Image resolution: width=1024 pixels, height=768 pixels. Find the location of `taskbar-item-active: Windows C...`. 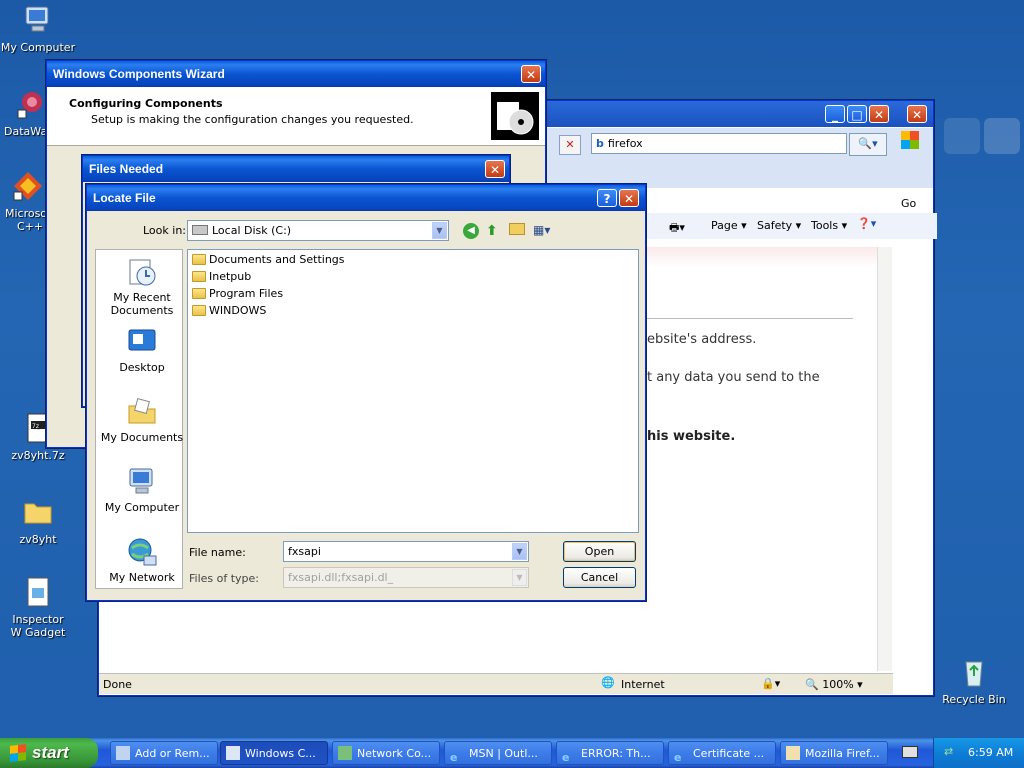

taskbar-item-active: Windows C... is located at coordinates (274, 753).